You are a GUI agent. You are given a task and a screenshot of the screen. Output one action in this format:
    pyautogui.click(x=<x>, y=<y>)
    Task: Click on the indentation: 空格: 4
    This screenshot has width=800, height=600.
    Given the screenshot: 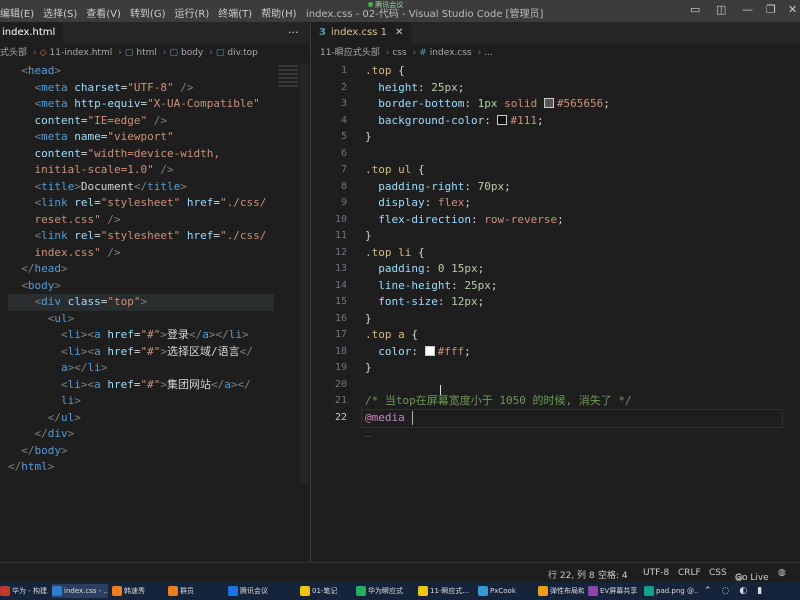 What is the action you would take?
    pyautogui.click(x=613, y=574)
    